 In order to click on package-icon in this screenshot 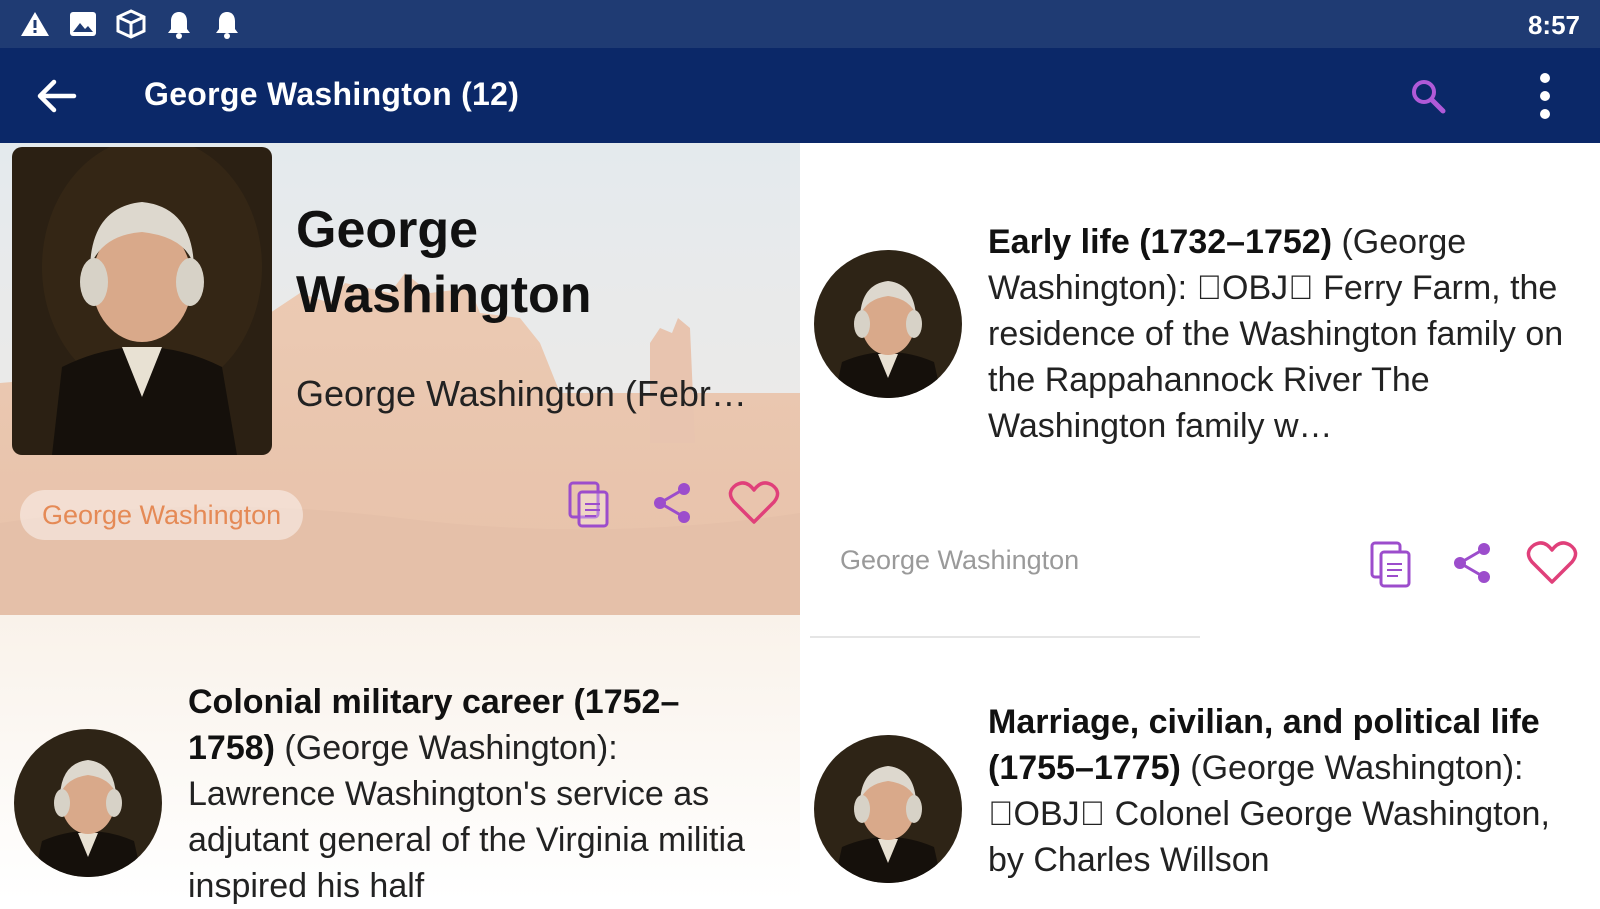, I will do `click(131, 24)`.